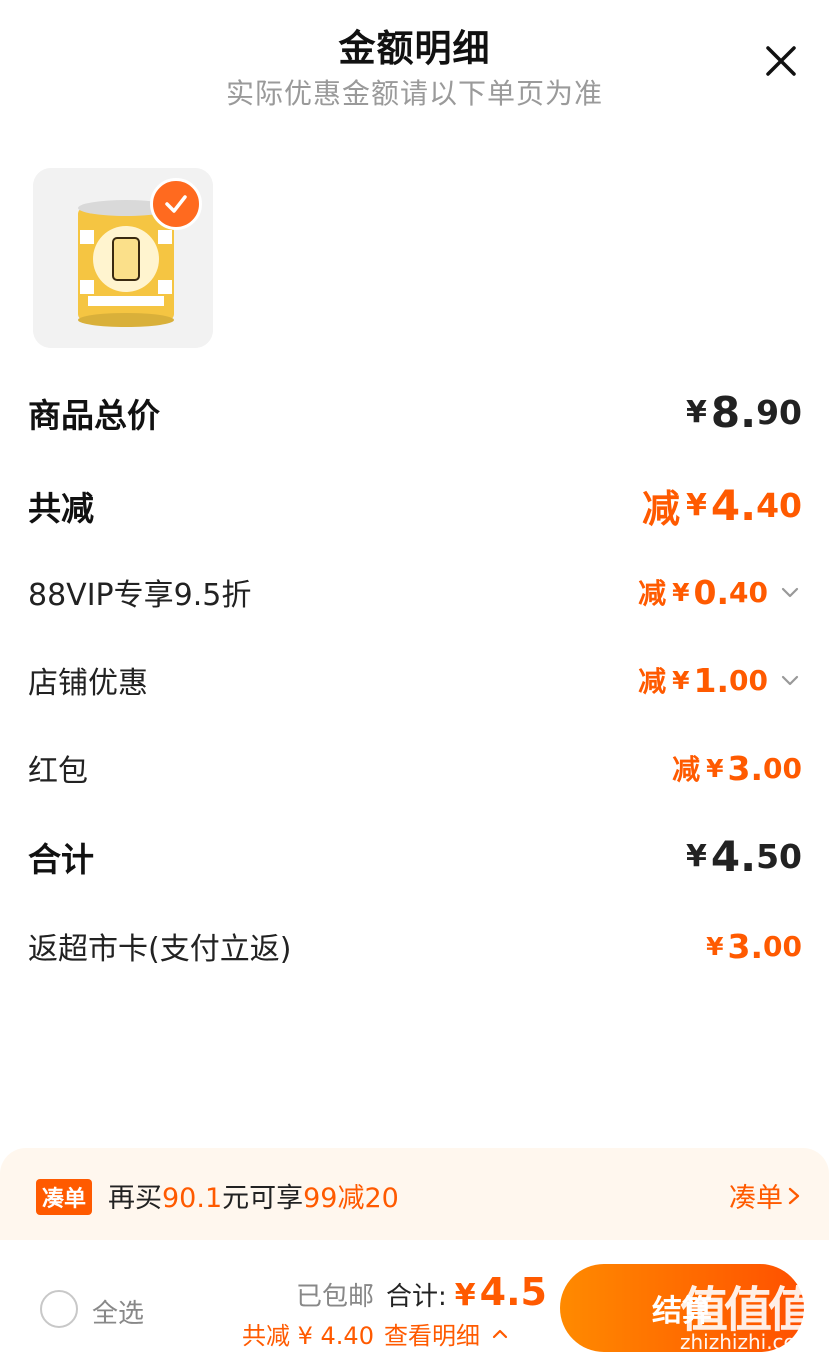  I want to click on shop-discount-label: 店铺优惠, so click(88, 683).